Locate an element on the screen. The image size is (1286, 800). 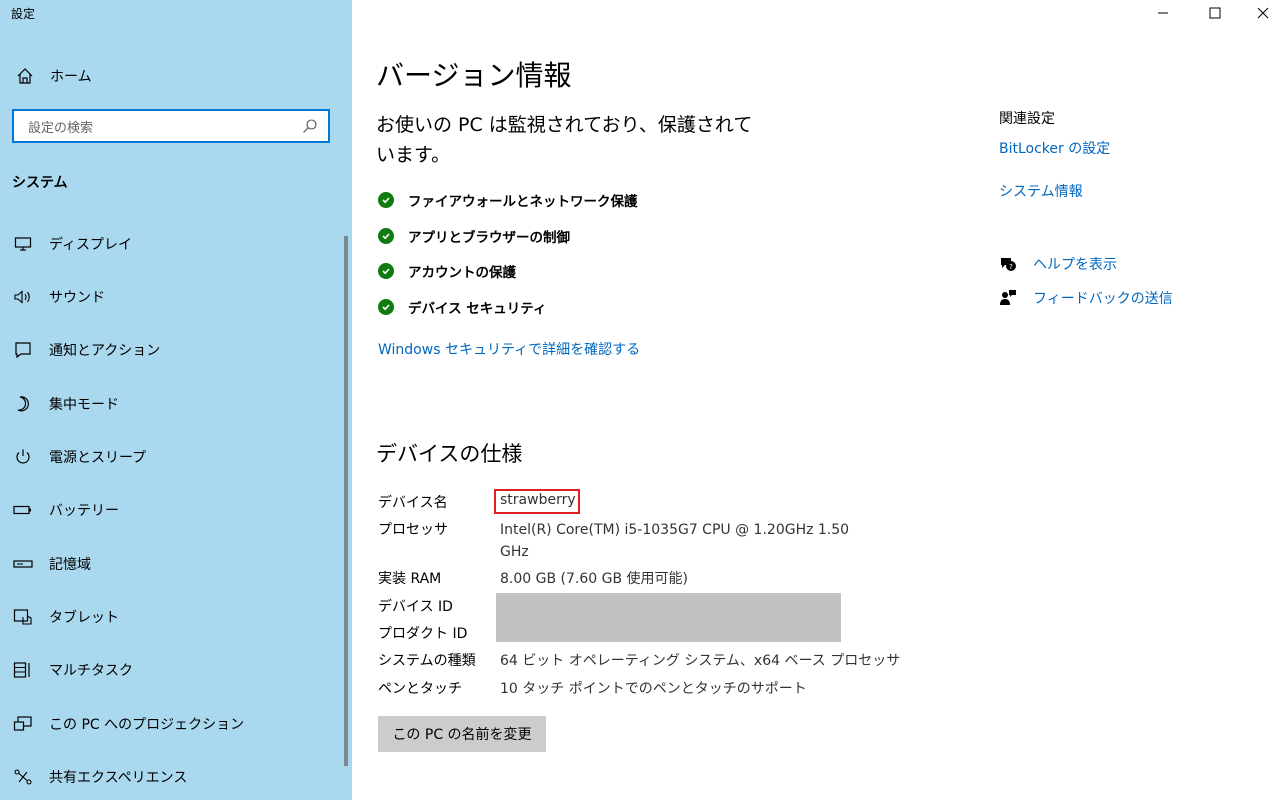
page-title: バージョン情報 is located at coordinates (474, 75).